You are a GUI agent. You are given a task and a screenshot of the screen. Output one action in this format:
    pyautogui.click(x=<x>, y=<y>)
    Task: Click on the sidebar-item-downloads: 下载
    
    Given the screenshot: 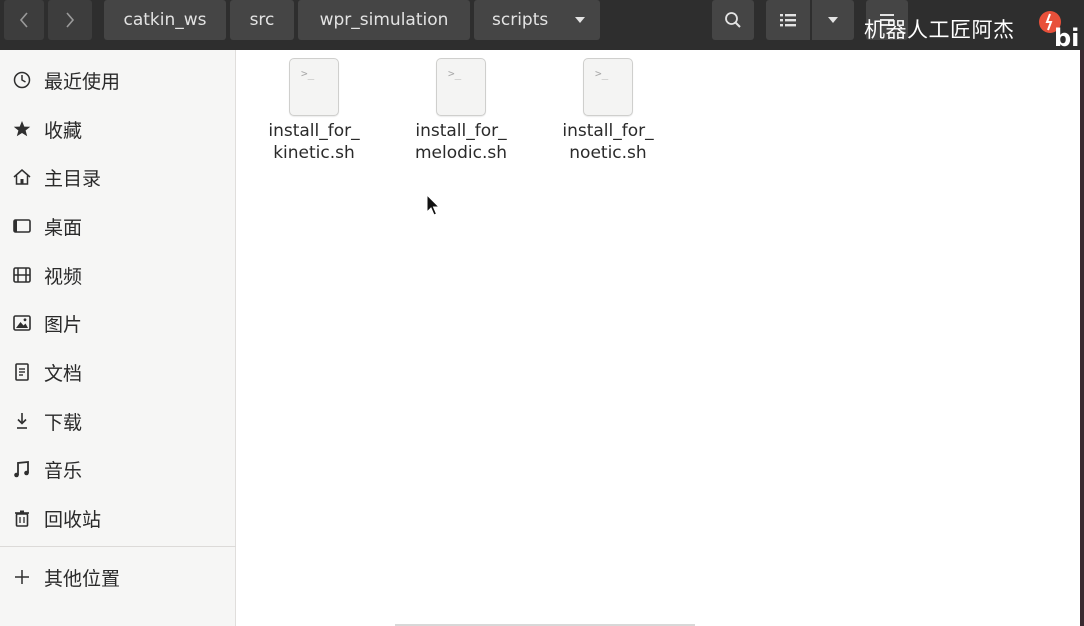 What is the action you would take?
    pyautogui.click(x=118, y=421)
    